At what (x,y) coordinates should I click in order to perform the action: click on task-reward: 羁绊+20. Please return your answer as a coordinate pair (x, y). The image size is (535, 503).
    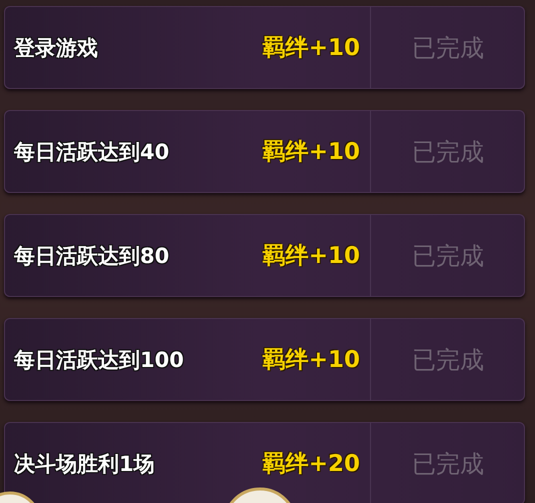
    Looking at the image, I should click on (311, 464).